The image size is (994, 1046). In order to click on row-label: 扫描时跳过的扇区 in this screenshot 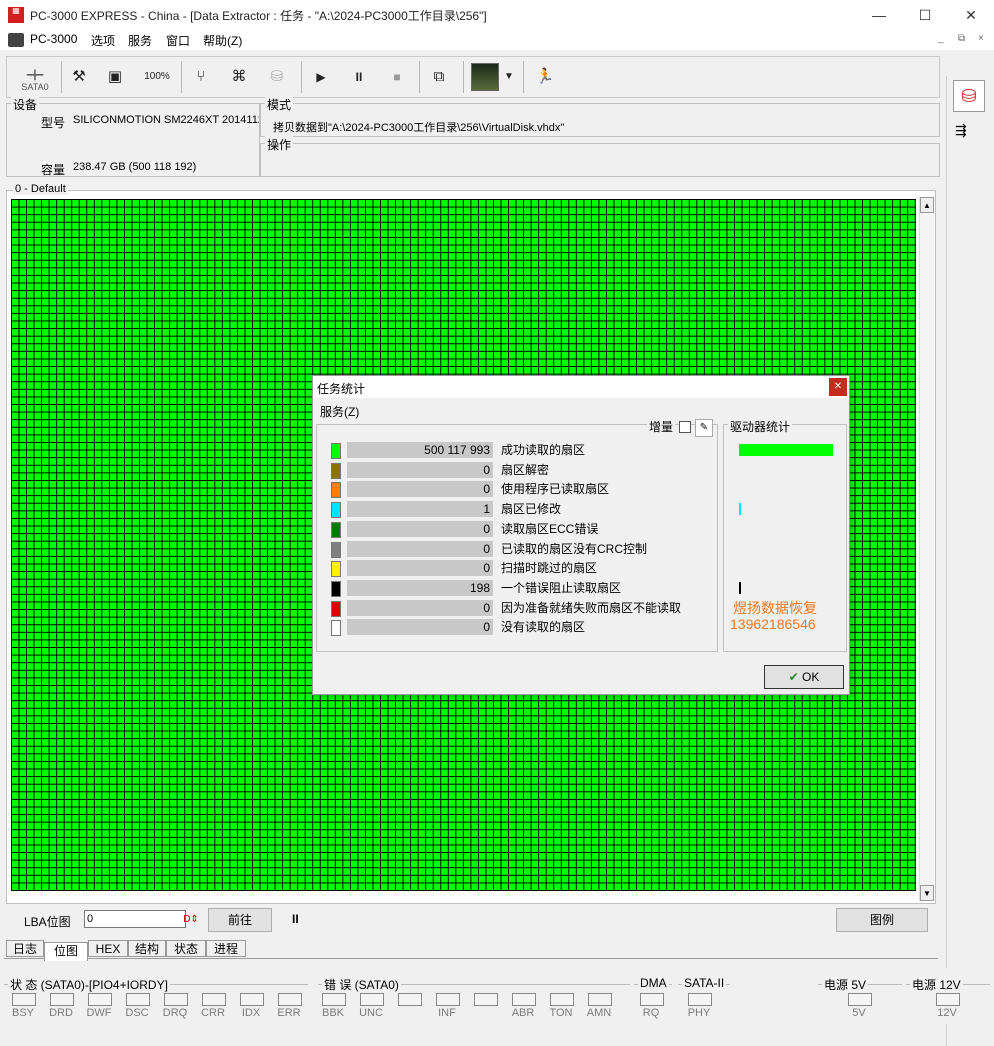, I will do `click(549, 568)`.